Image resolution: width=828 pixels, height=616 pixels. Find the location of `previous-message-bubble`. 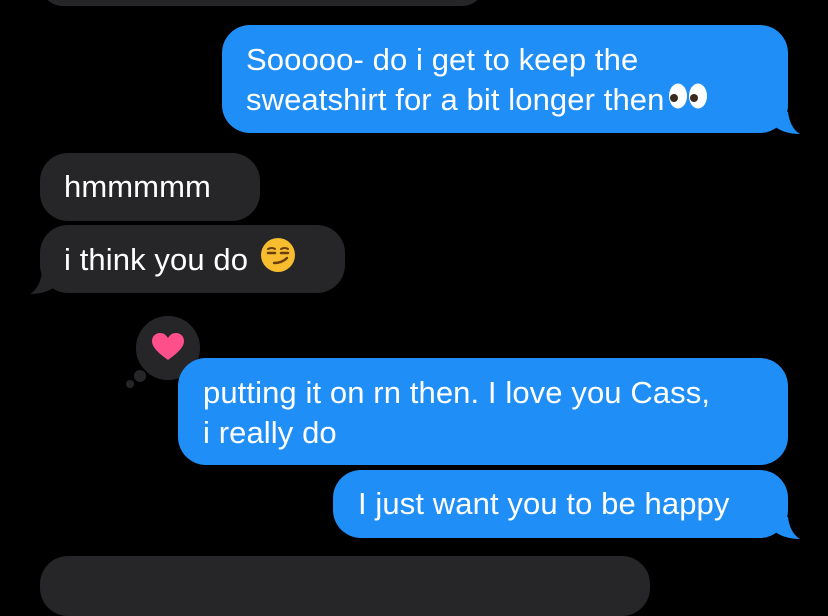

previous-message-bubble is located at coordinates (262, 3).